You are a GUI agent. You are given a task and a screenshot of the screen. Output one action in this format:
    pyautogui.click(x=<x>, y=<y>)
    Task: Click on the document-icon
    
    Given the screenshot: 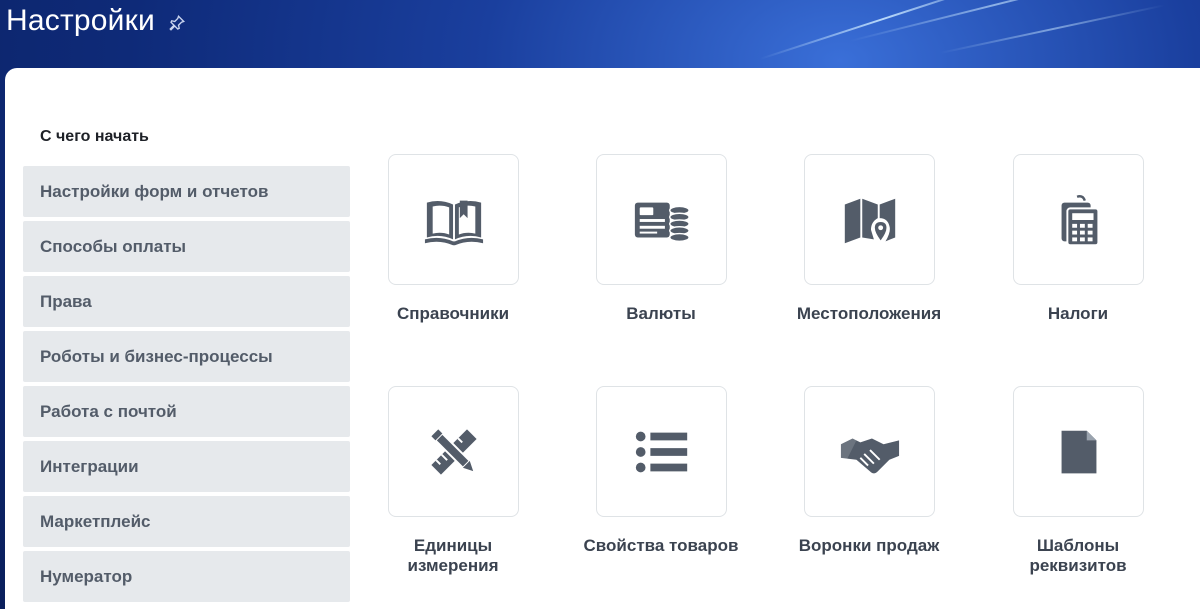 What is the action you would take?
    pyautogui.click(x=1078, y=451)
    